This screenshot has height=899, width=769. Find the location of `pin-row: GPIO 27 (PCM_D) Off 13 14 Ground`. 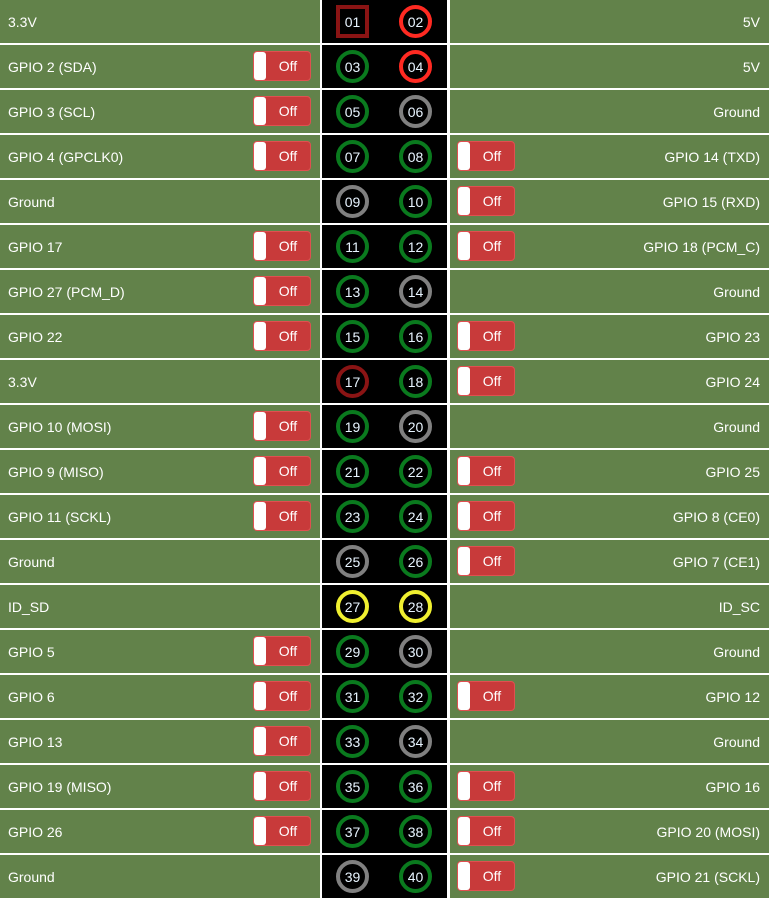

pin-row: GPIO 27 (PCM_D) Off 13 14 Ground is located at coordinates (384, 291).